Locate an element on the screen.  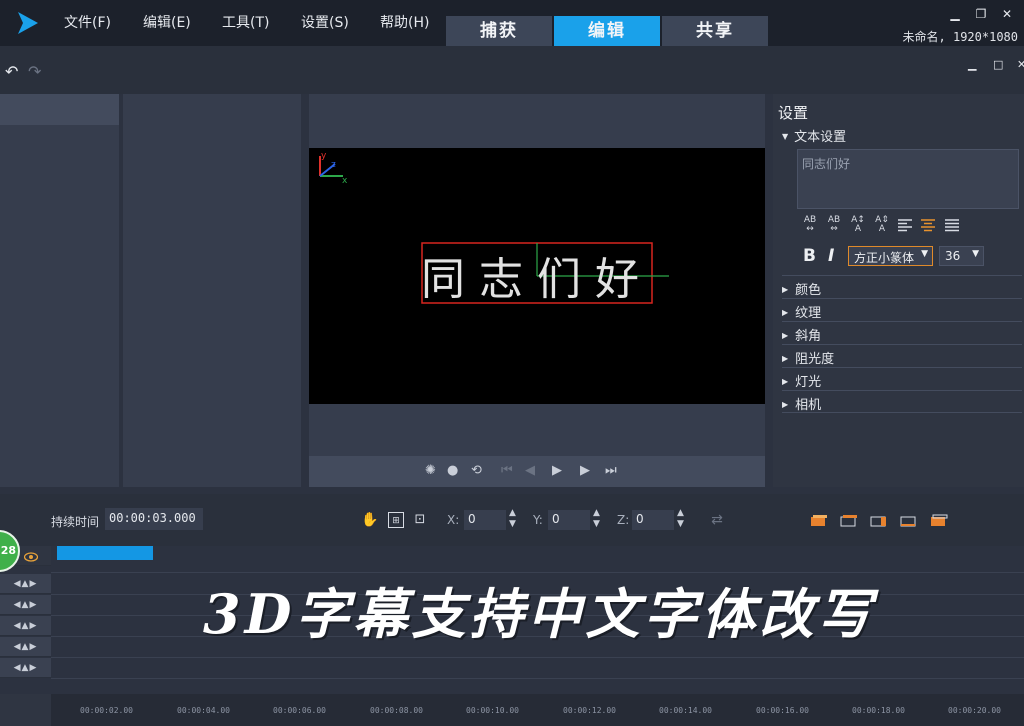
timeline-clip is located at coordinates (105, 553).